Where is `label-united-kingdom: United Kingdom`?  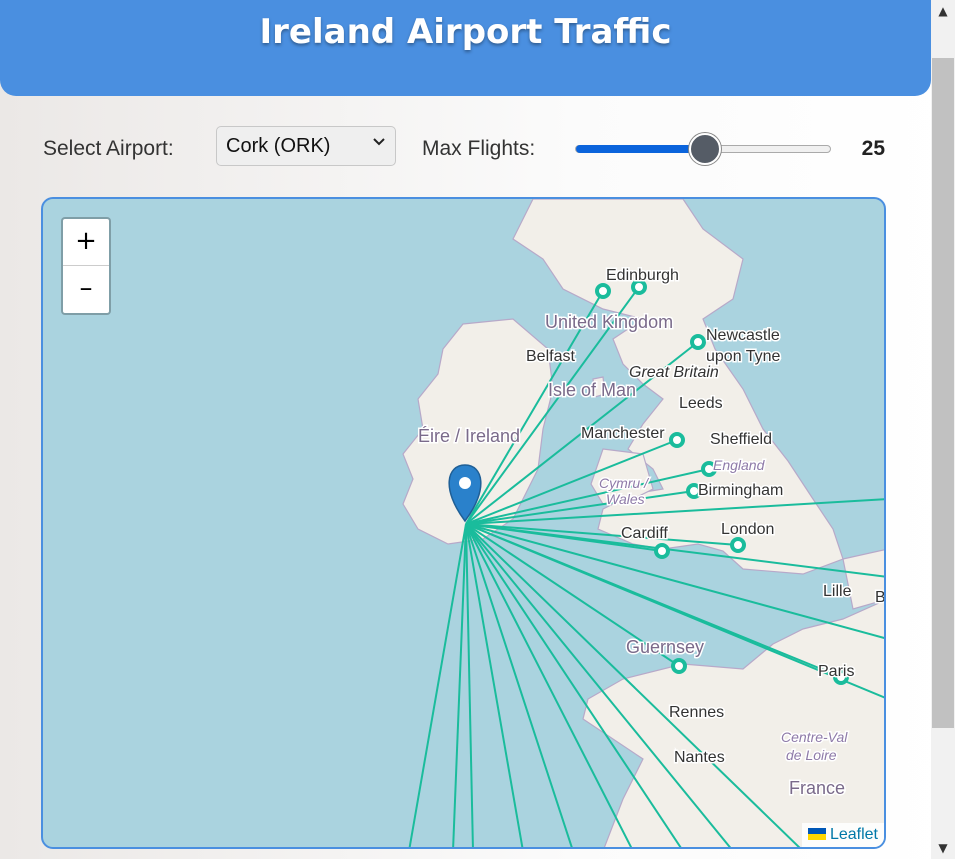 label-united-kingdom: United Kingdom is located at coordinates (609, 322).